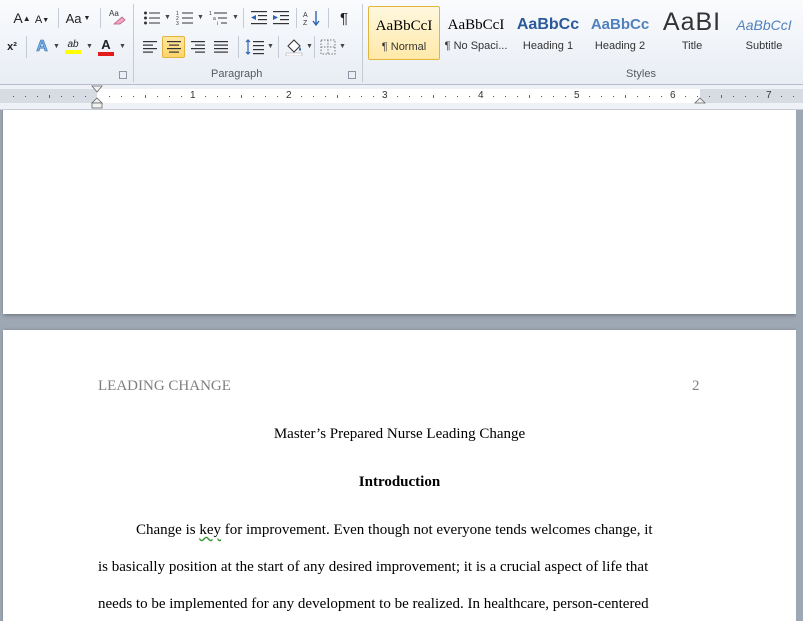 The width and height of the screenshot is (803, 621). I want to click on font-dialog-launcher, so click(123, 75).